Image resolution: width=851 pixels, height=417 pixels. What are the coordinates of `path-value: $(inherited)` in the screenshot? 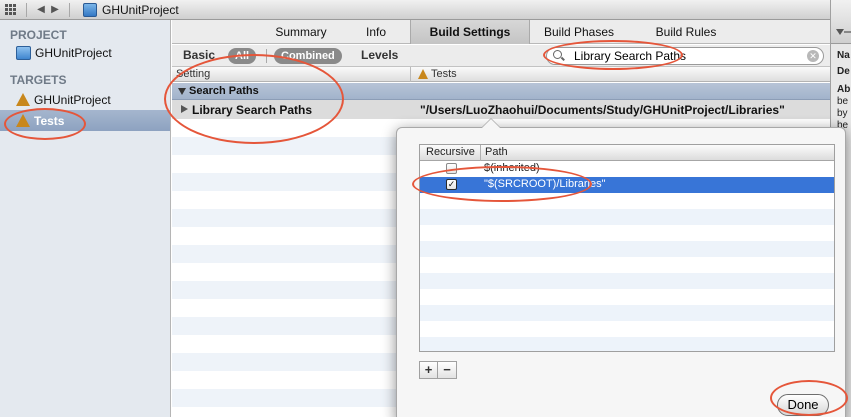 It's located at (512, 168).